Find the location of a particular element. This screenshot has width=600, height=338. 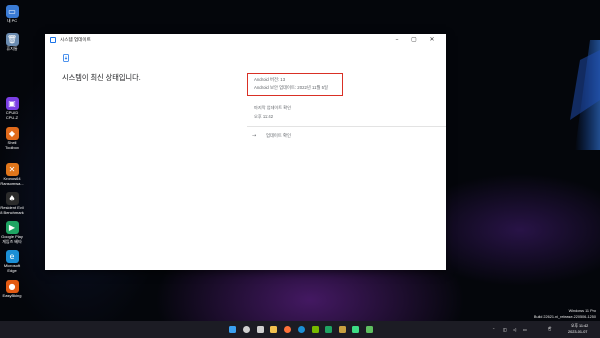

desktop-icon-recycle-bin: 🗑 휴지통 is located at coordinates (12, 42).